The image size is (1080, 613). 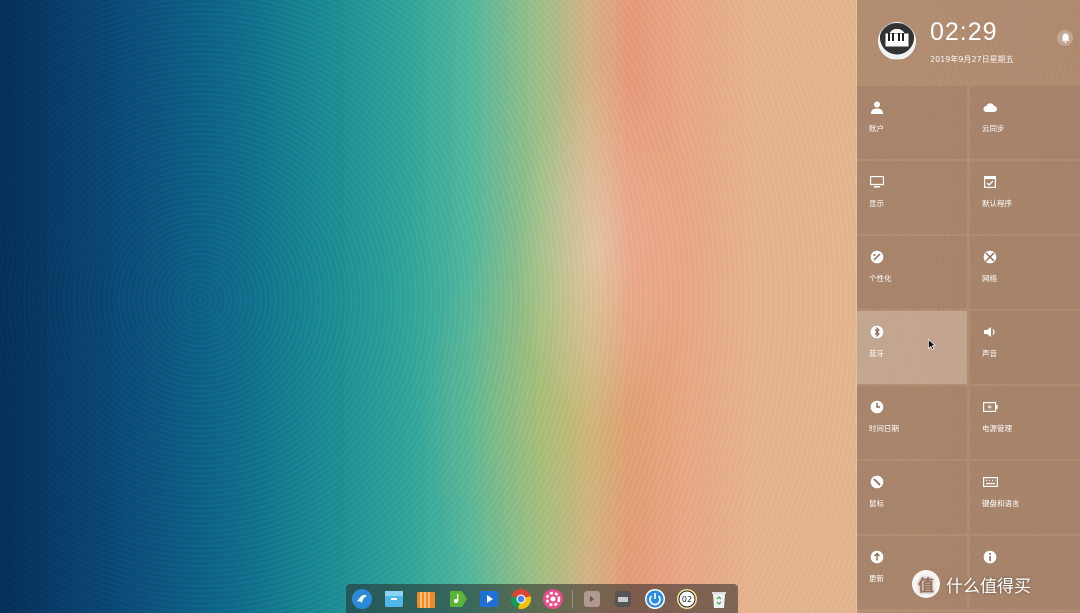 I want to click on clock-time: 02:29, so click(x=964, y=32).